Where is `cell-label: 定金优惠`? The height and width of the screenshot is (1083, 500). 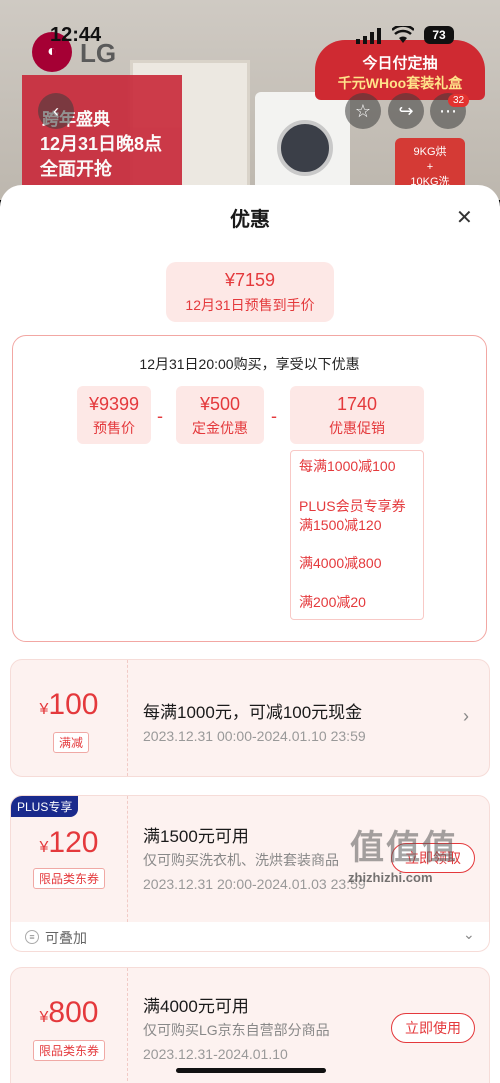 cell-label: 定金优惠 is located at coordinates (220, 428).